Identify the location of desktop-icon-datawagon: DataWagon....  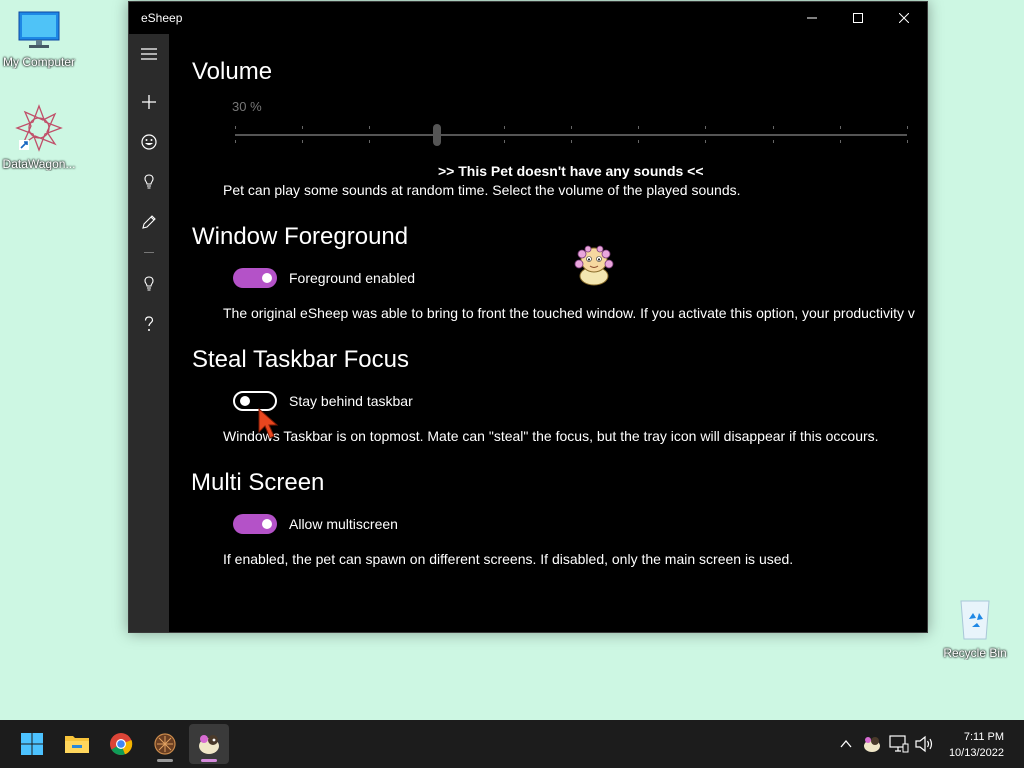
(39, 137).